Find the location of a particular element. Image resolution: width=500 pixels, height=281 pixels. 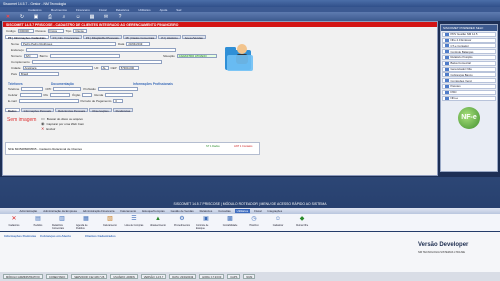

rp-item-cte: CT-e Contador is located at coordinates (469, 46).